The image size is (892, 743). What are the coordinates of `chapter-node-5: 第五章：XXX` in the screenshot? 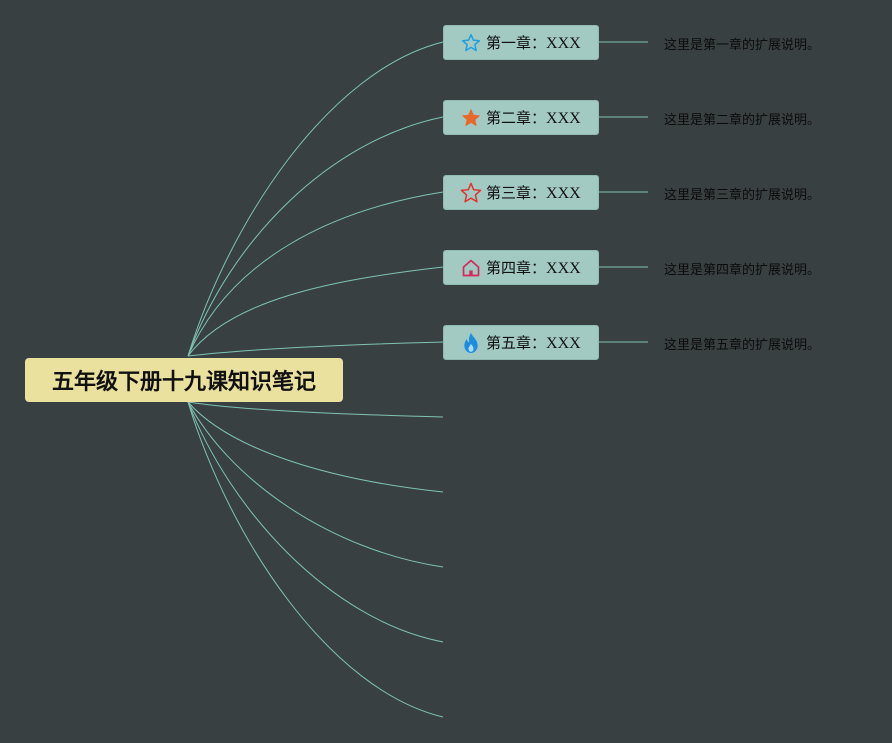 It's located at (521, 342).